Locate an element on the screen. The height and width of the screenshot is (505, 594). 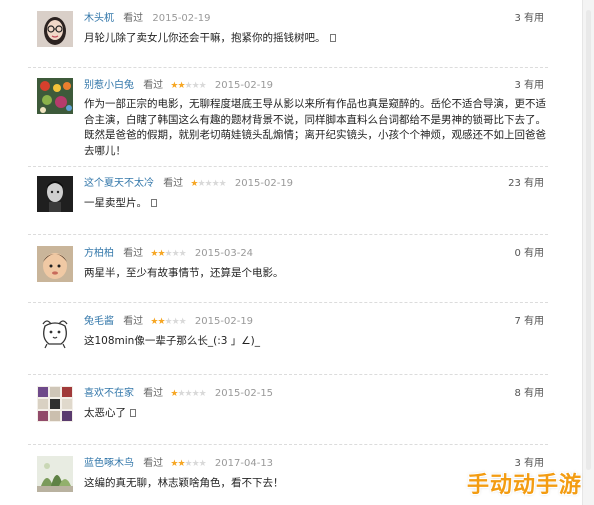
comment-body: 一星卖型片。 is located at coordinates (115, 203).